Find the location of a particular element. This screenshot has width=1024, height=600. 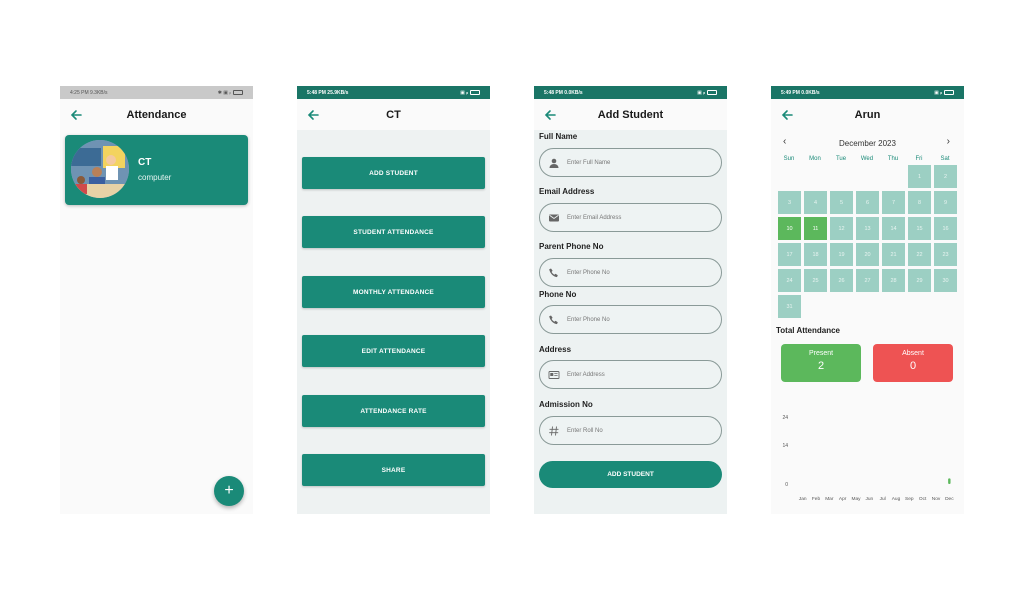

edit-attendance-button: EDIT ATTENDANCE is located at coordinates (393, 351).